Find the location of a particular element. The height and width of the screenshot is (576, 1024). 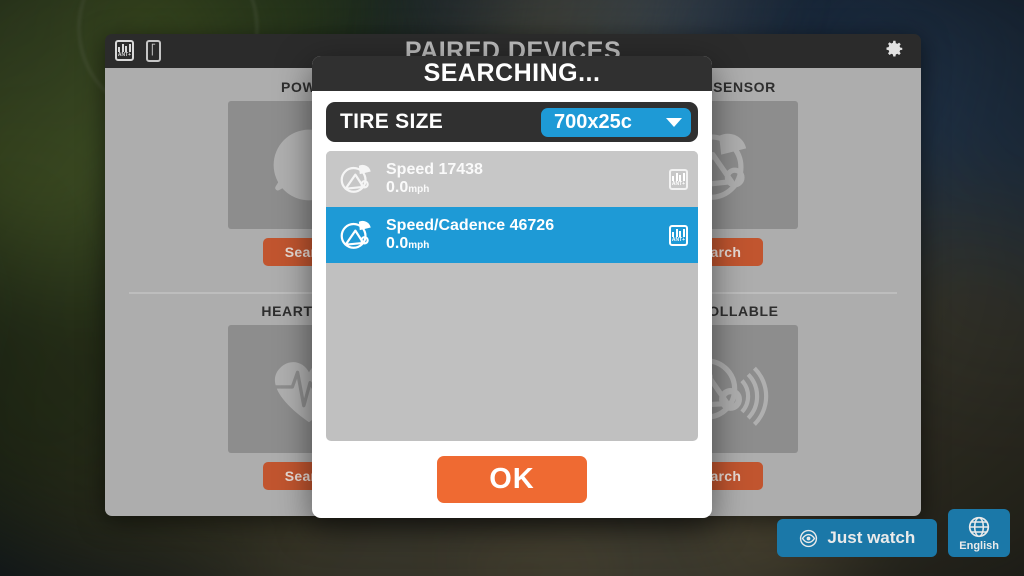

device-result-text: Speed 17438 0.0mph is located at coordinates (527, 179).